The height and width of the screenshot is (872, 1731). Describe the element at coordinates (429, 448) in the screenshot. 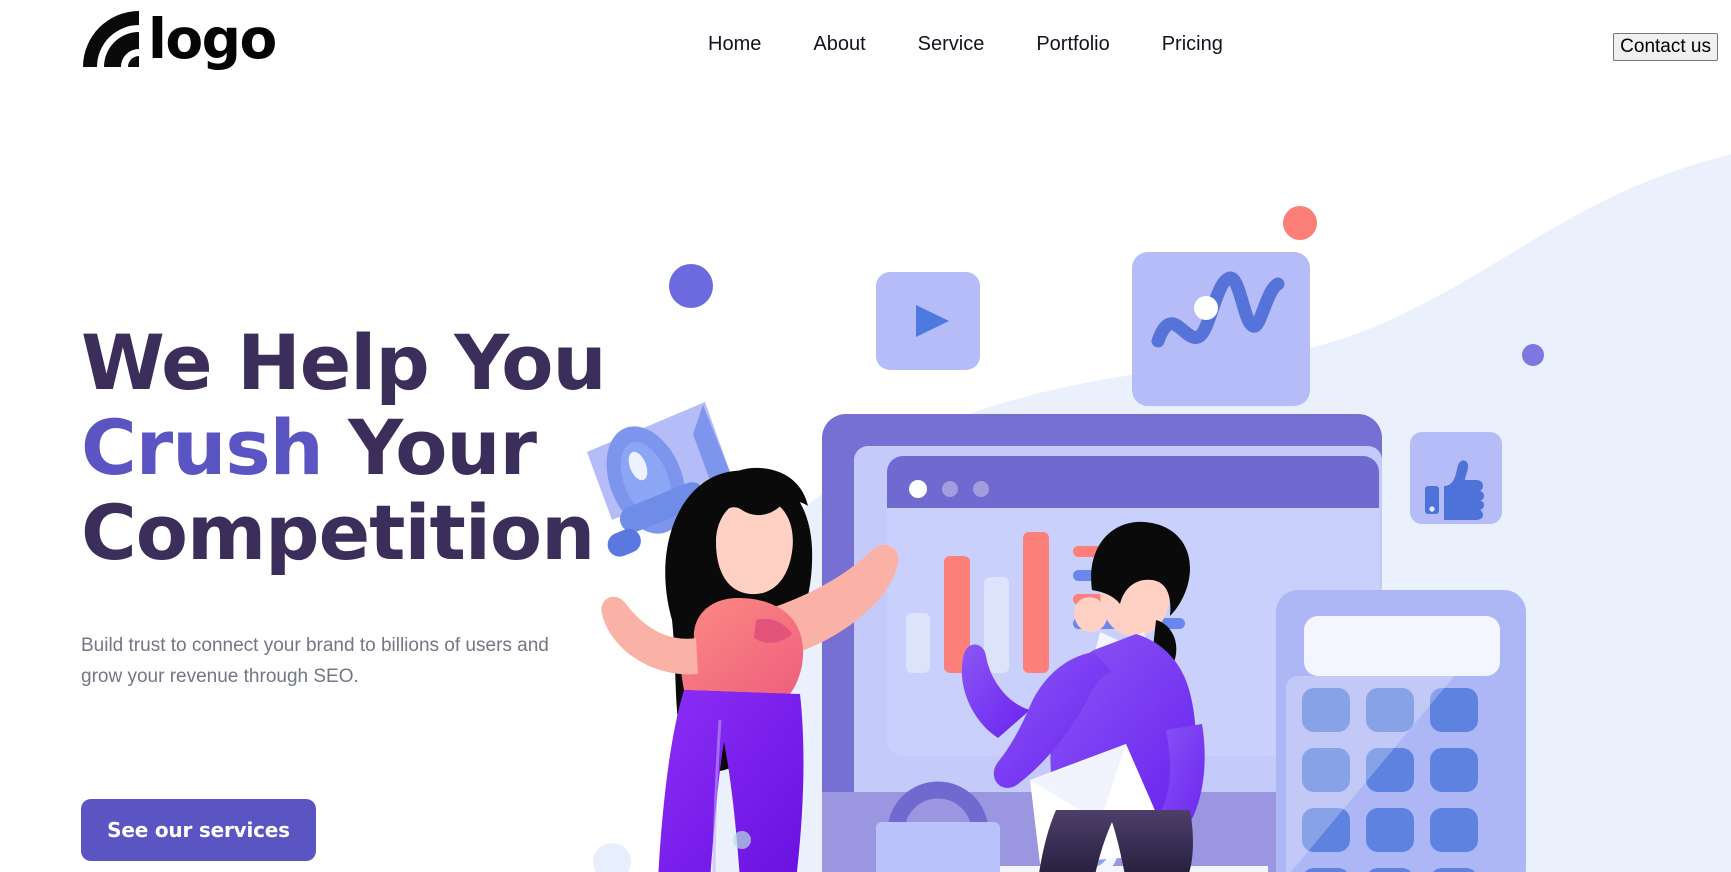

I see `headline-line-2-rest: Your` at that location.